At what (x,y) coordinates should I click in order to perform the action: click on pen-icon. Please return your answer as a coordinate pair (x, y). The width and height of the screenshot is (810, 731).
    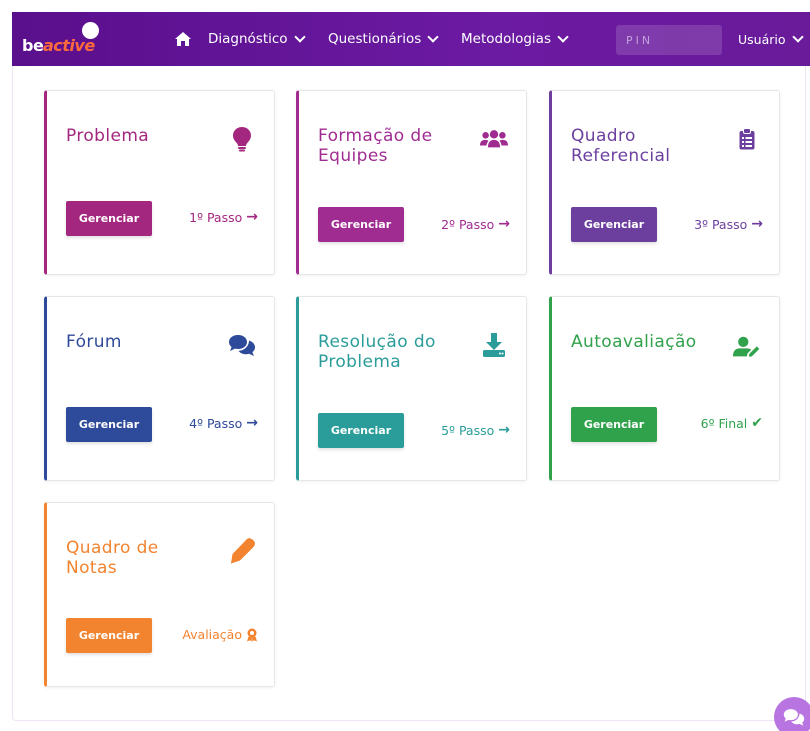
    Looking at the image, I should click on (242, 551).